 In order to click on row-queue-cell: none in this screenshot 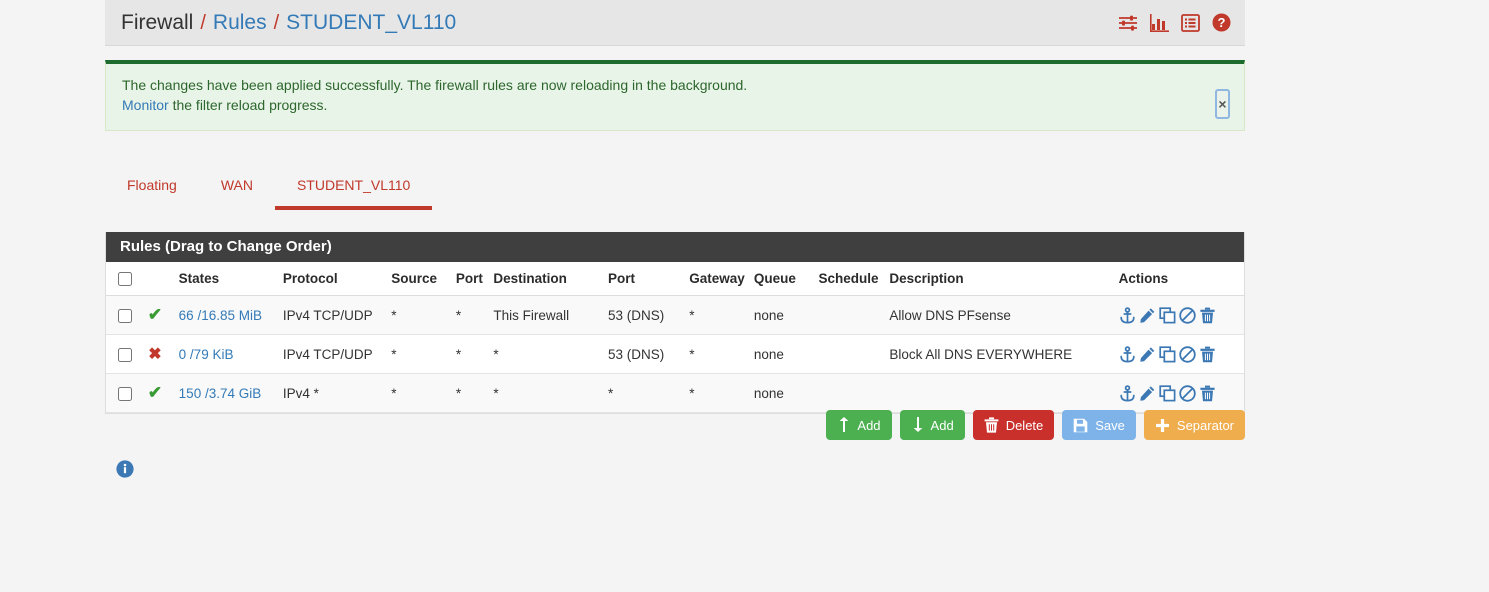, I will do `click(780, 393)`.